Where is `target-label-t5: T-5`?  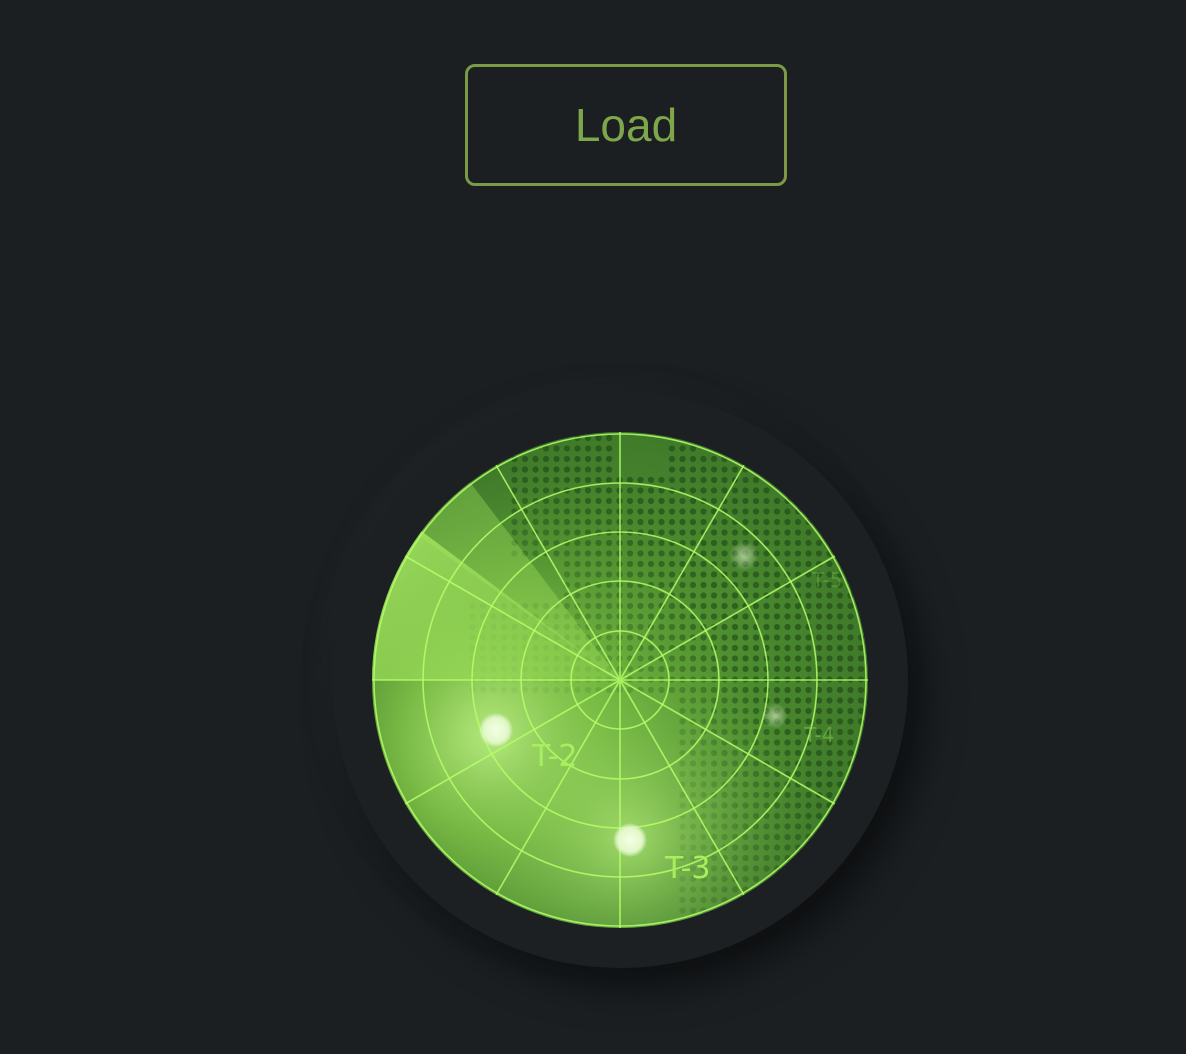 target-label-t5: T-5 is located at coordinates (826, 580).